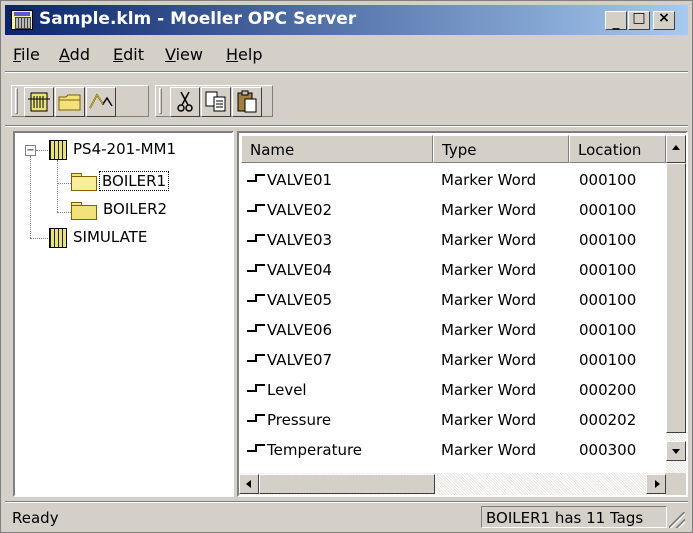  I want to click on toolbar-group-edit, so click(214, 101).